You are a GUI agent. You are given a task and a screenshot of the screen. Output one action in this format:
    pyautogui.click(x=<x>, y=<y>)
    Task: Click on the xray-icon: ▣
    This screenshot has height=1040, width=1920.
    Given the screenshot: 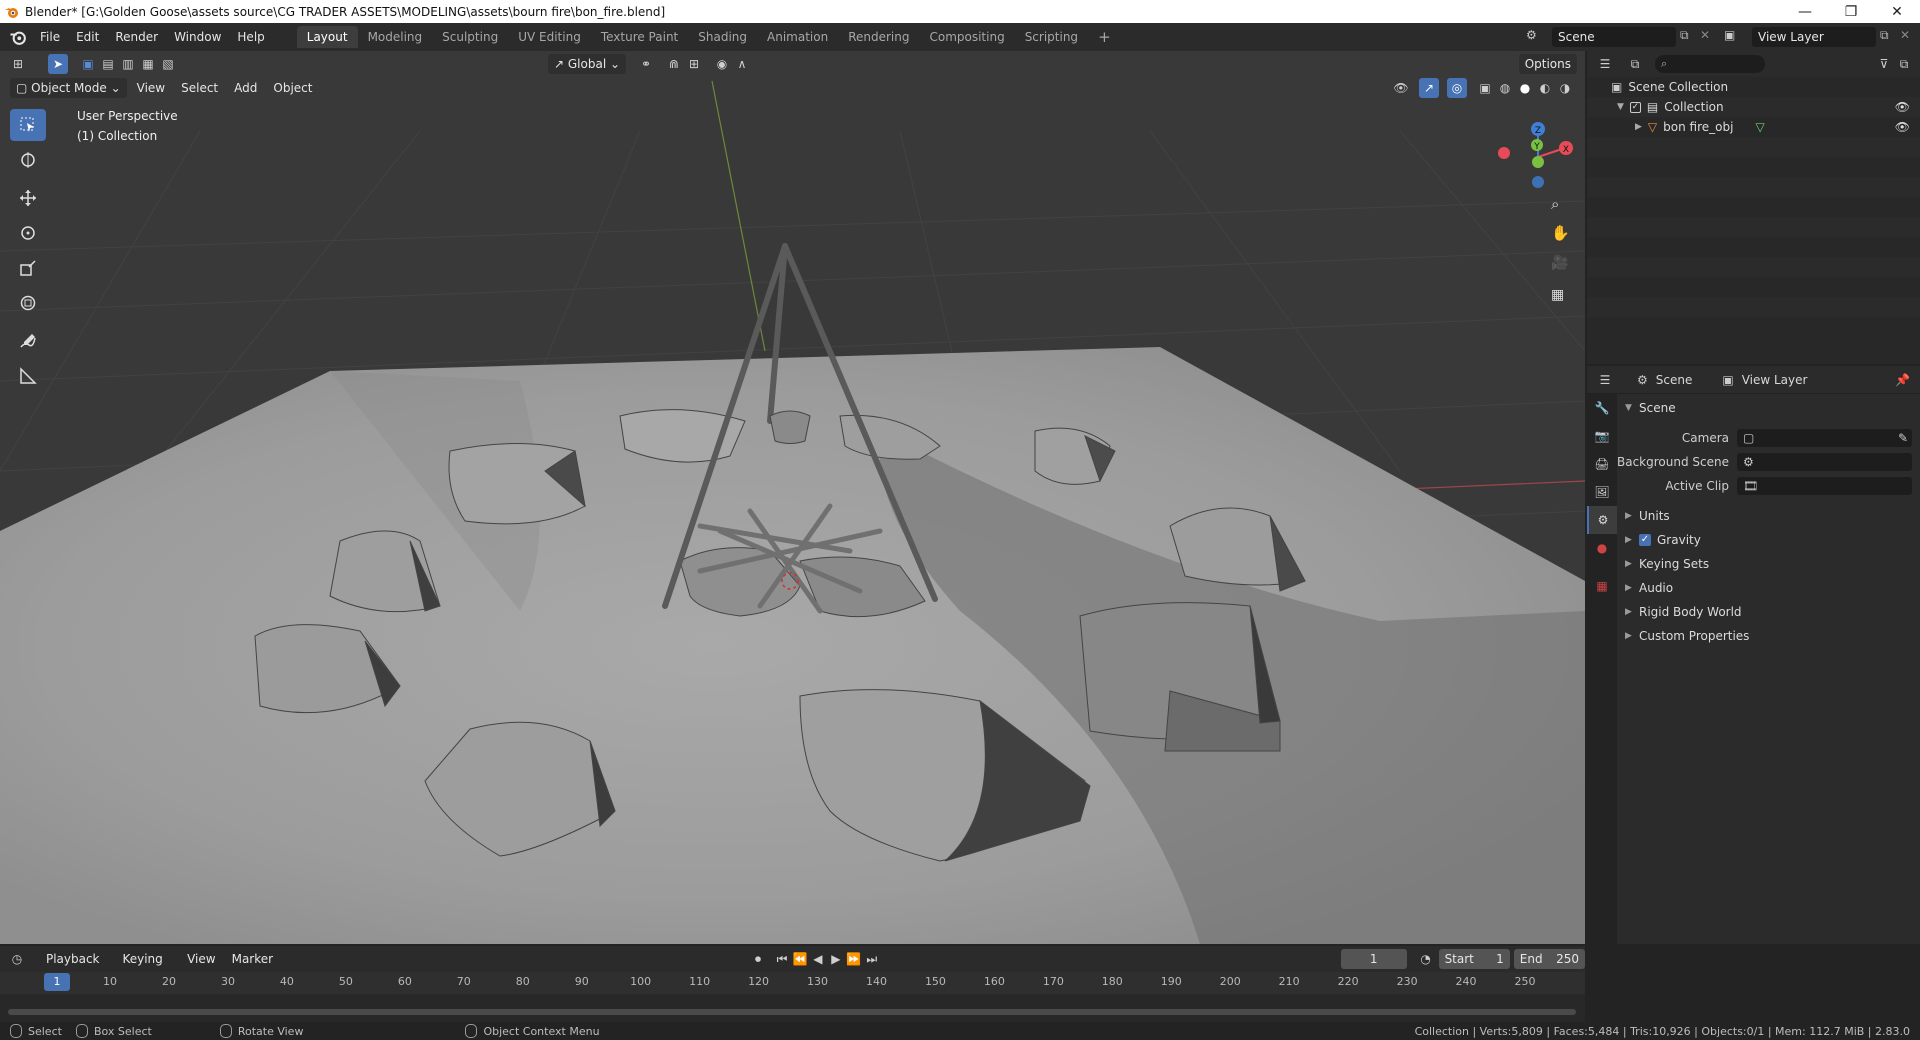 What is the action you would take?
    pyautogui.click(x=1485, y=88)
    